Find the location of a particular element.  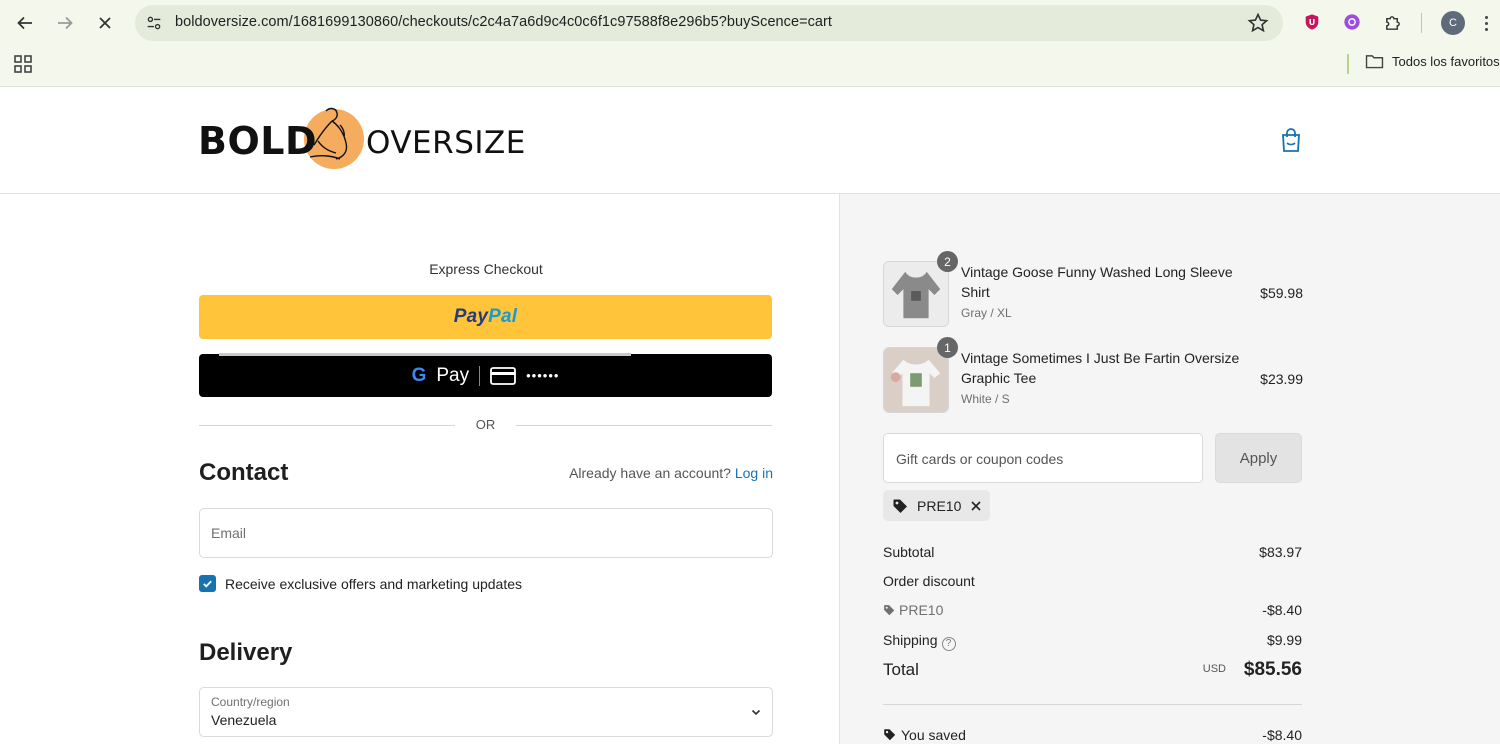

remove-discount-icon is located at coordinates (976, 506).